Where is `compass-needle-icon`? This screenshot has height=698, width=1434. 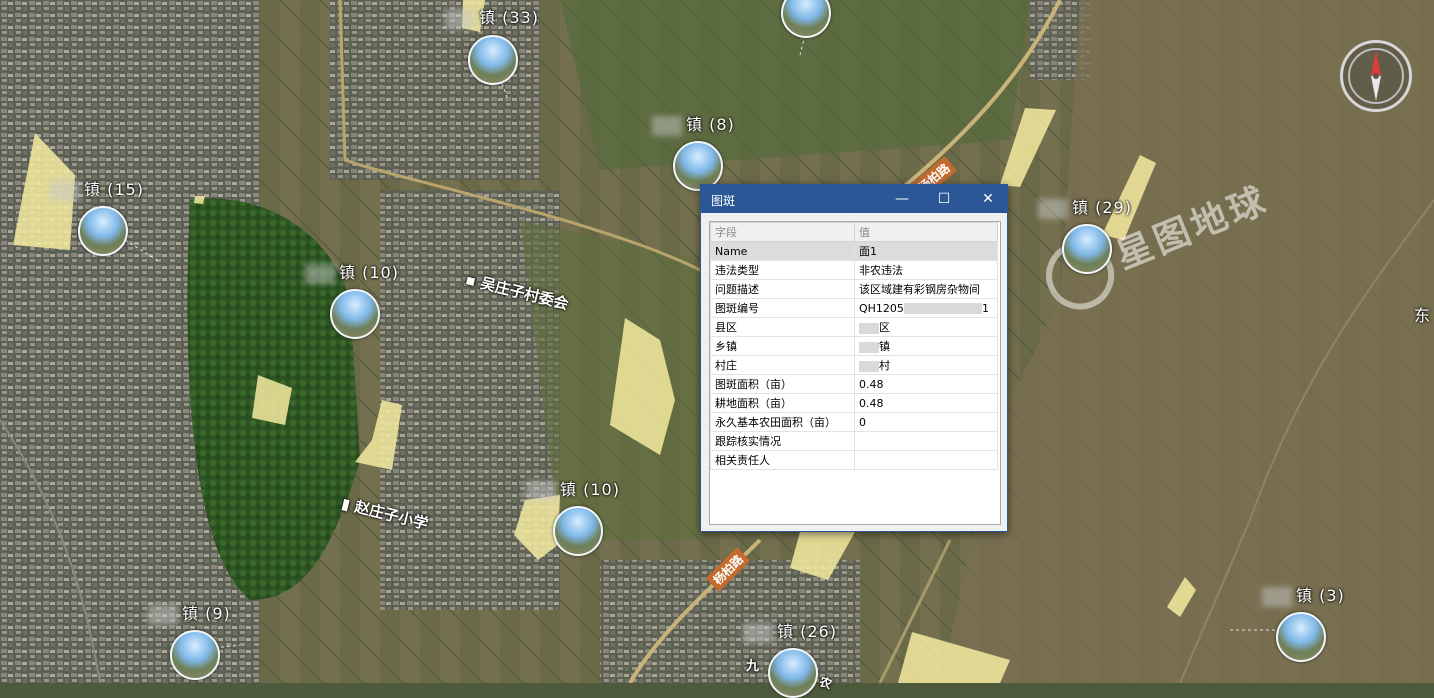 compass-needle-icon is located at coordinates (1376, 76).